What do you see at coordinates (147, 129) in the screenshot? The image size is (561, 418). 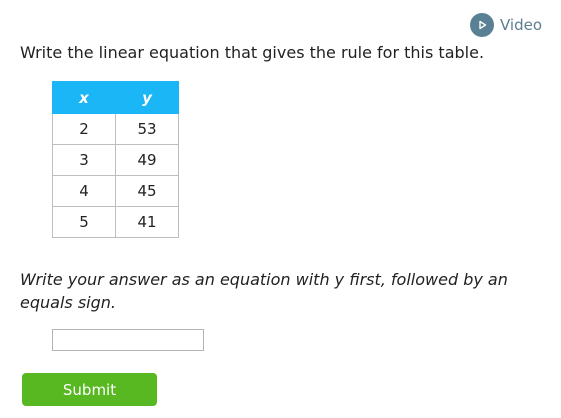 I see `table-cell-y: 53` at bounding box center [147, 129].